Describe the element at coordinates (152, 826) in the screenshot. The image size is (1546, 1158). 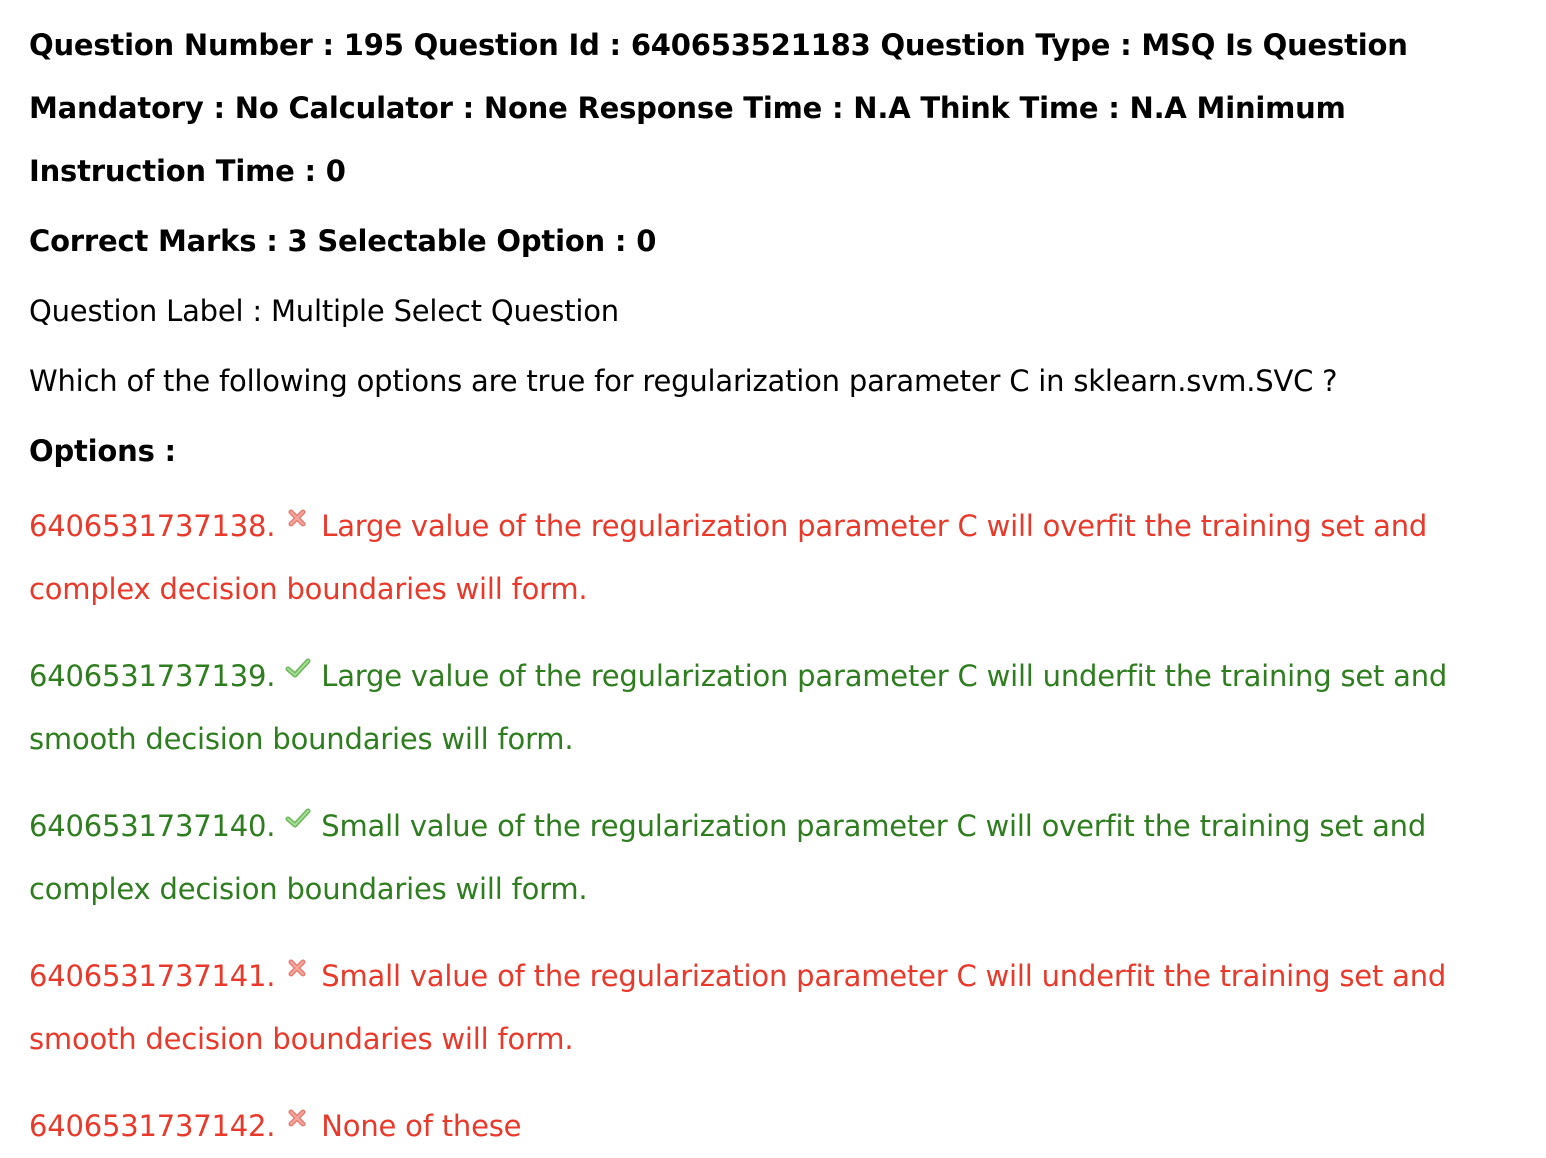
I see `option-id: 6406531737140.` at that location.